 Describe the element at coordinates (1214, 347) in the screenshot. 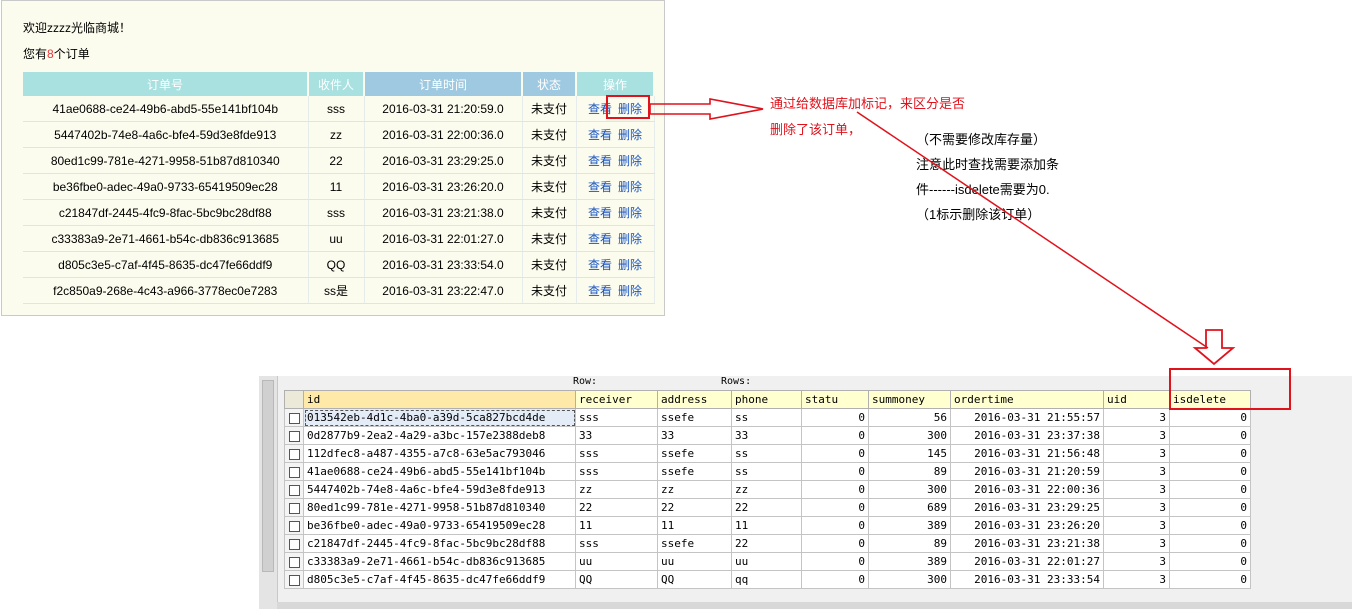

I see `down-arrow-icon` at that location.